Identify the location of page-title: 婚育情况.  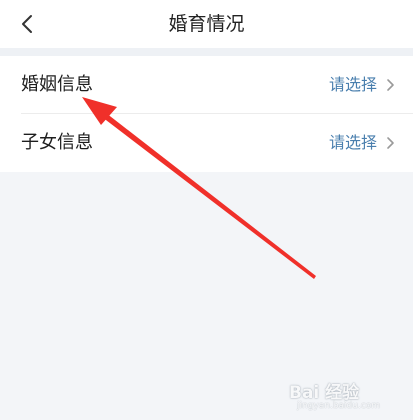
(206, 24).